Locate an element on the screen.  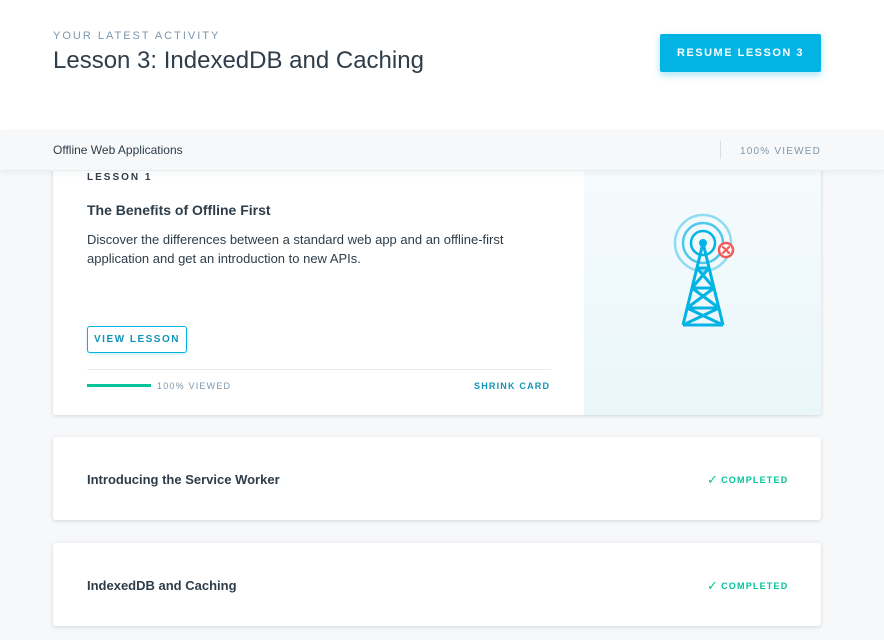
lesson-progress-bar is located at coordinates (119, 385).